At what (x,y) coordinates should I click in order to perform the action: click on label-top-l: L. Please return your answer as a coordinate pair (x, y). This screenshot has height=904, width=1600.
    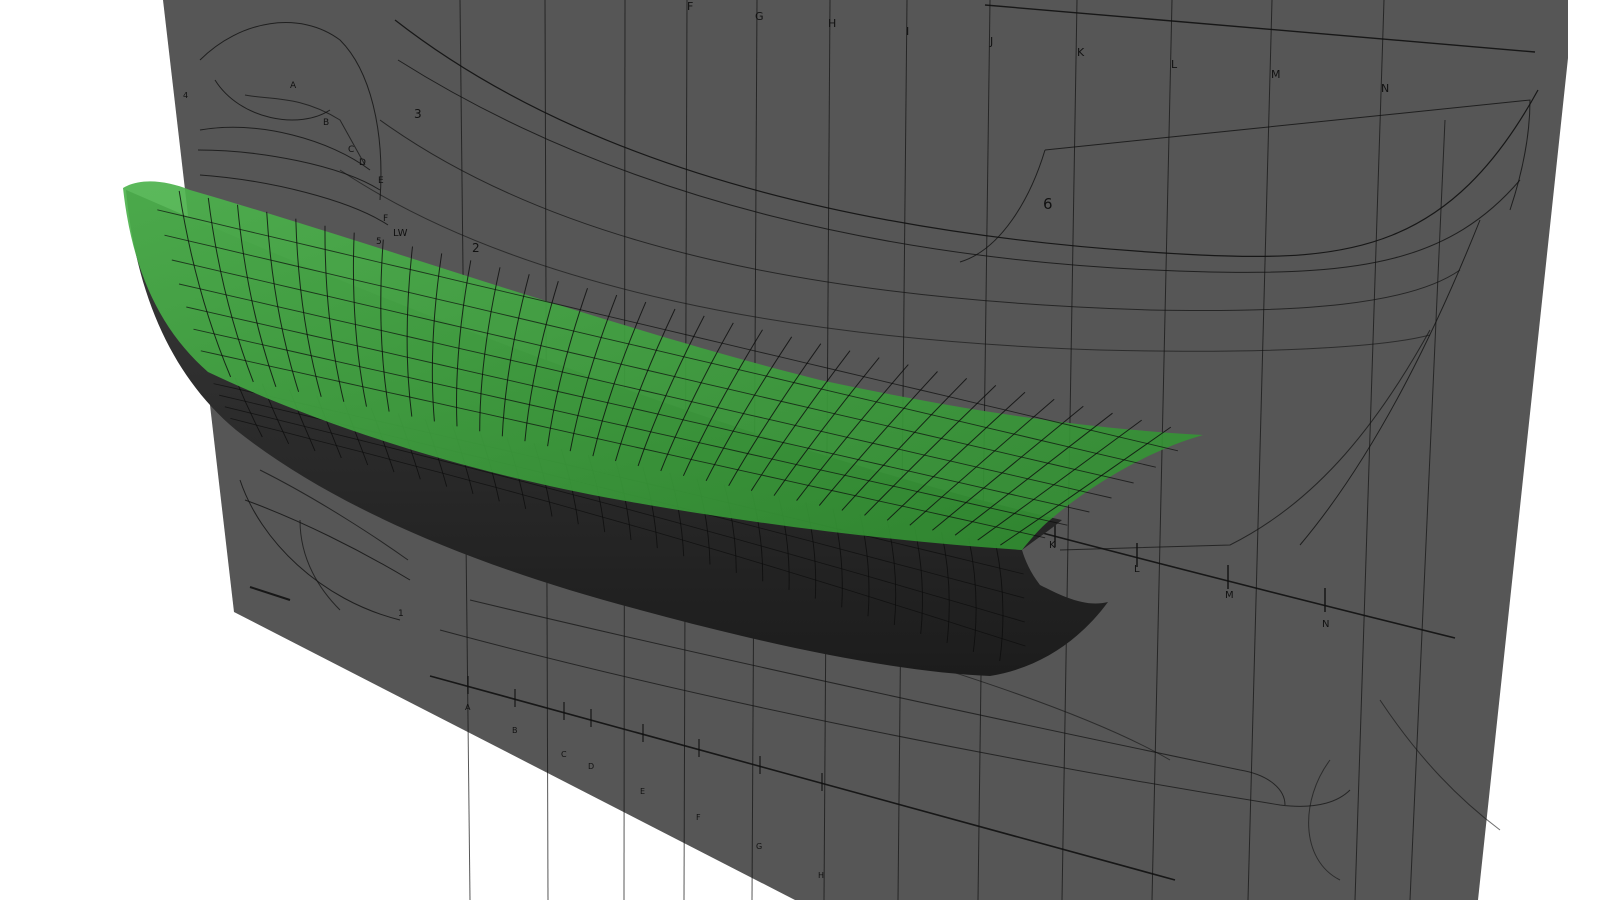
    Looking at the image, I should click on (1174, 64).